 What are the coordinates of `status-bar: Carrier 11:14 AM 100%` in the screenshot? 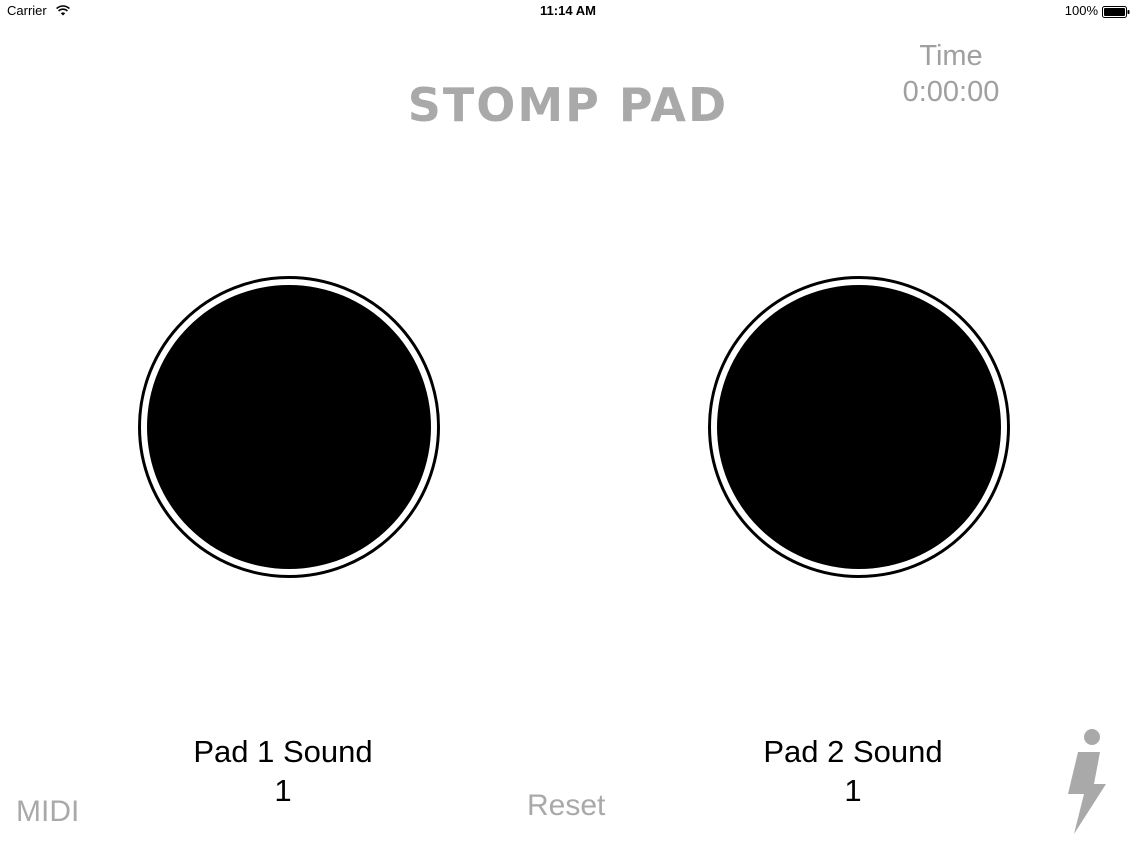 It's located at (568, 12).